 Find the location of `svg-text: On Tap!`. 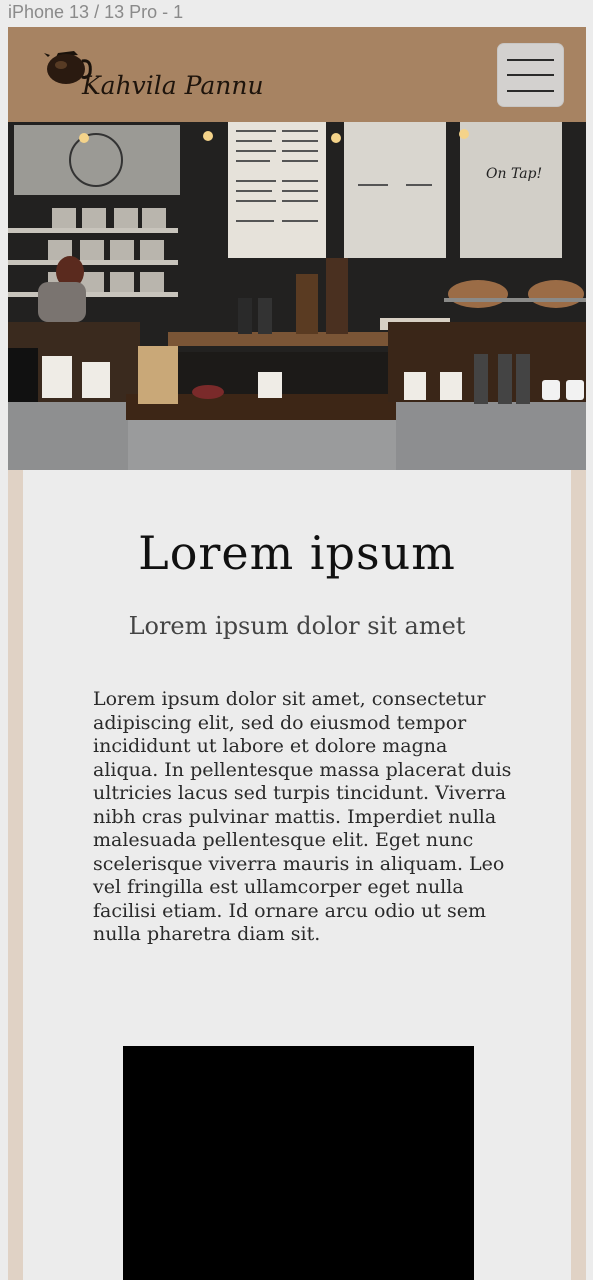

svg-text: On Tap! is located at coordinates (514, 174).